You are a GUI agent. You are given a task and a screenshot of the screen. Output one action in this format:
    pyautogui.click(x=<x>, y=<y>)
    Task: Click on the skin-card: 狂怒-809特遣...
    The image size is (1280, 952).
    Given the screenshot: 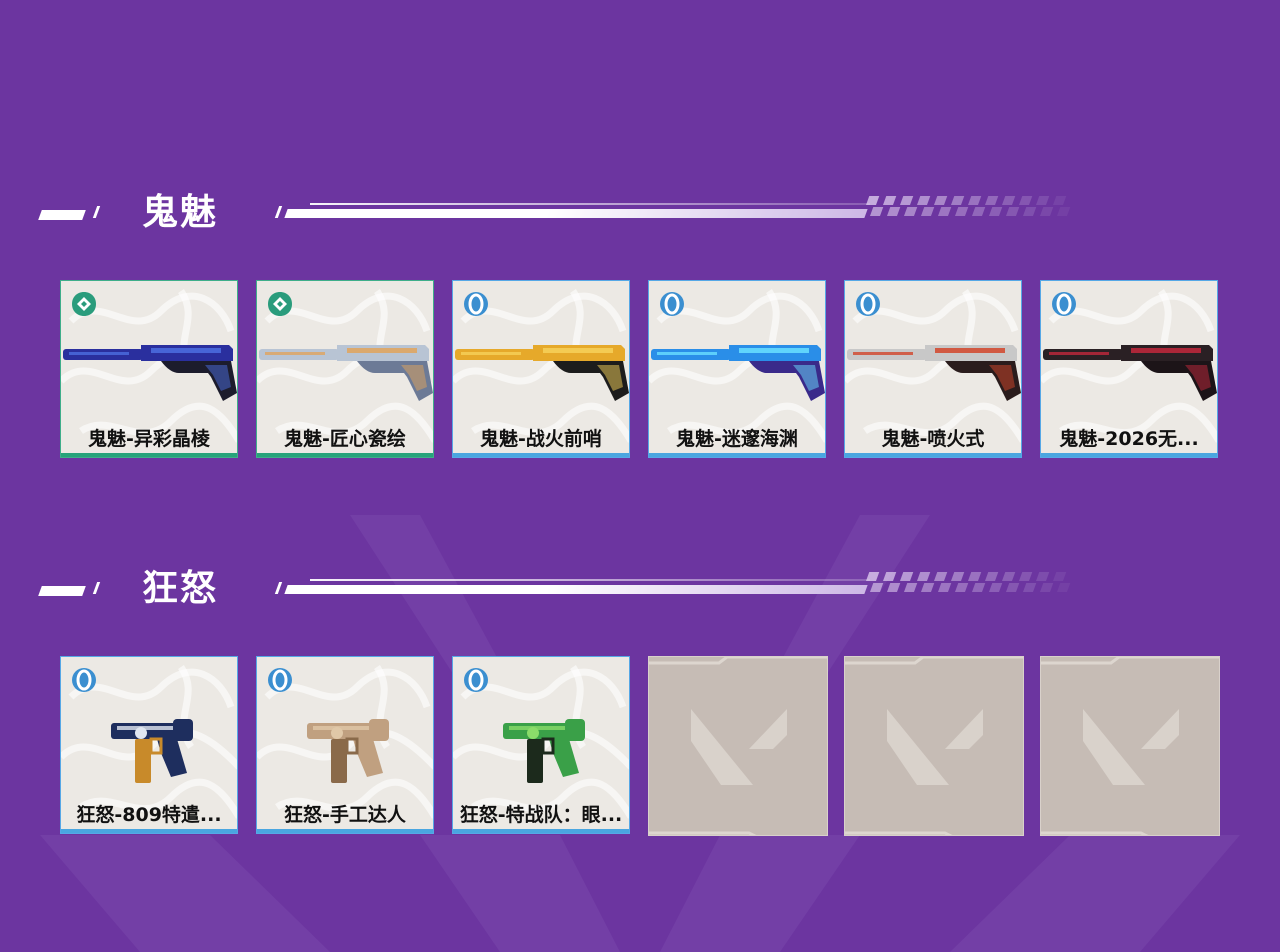 What is the action you would take?
    pyautogui.click(x=149, y=745)
    